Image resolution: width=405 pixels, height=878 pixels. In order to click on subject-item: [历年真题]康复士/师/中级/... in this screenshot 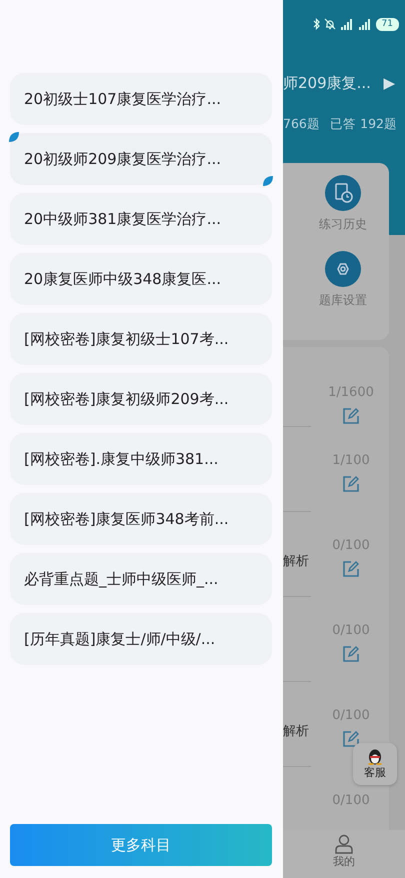, I will do `click(141, 639)`.